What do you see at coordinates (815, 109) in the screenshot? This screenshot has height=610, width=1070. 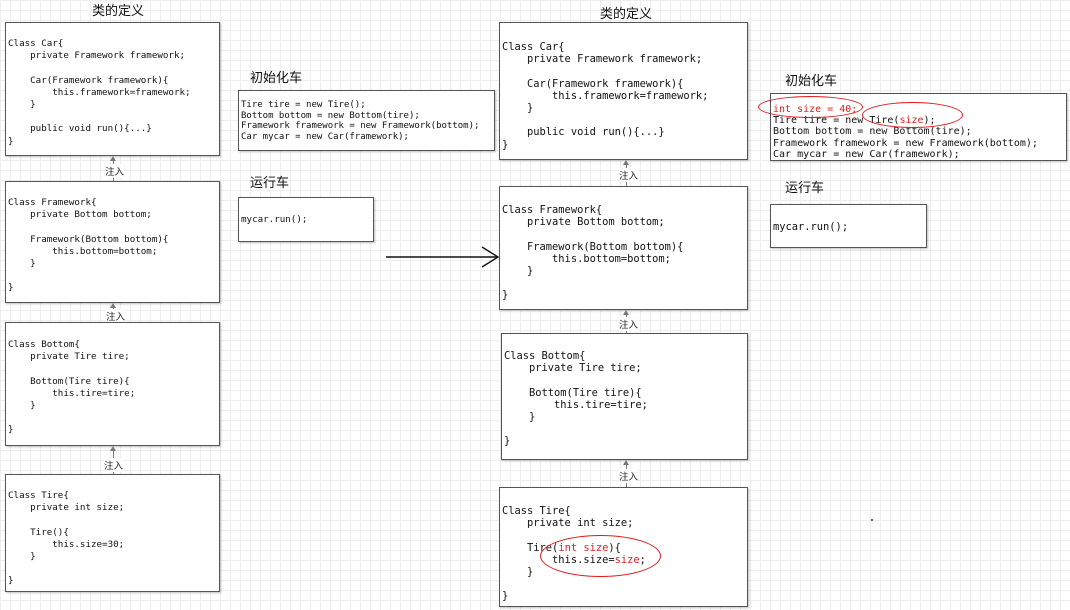 I see `highlight-int-size-40: int size = 40;` at bounding box center [815, 109].